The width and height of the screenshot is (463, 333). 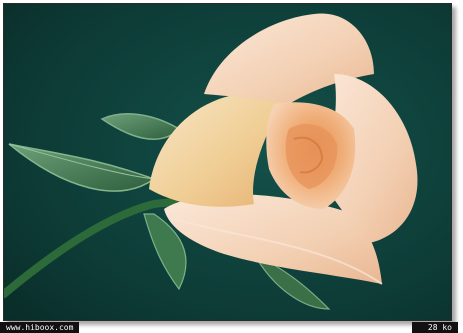 I want to click on caption-bar: www.hiboox.com 28 ko, so click(x=231, y=327).